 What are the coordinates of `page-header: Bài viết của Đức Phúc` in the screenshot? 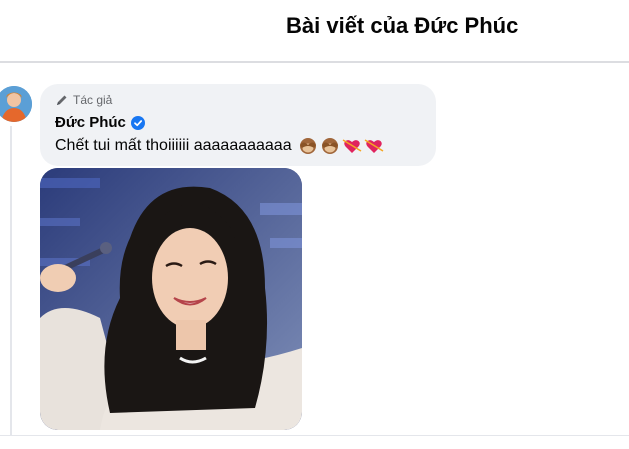 It's located at (314, 30).